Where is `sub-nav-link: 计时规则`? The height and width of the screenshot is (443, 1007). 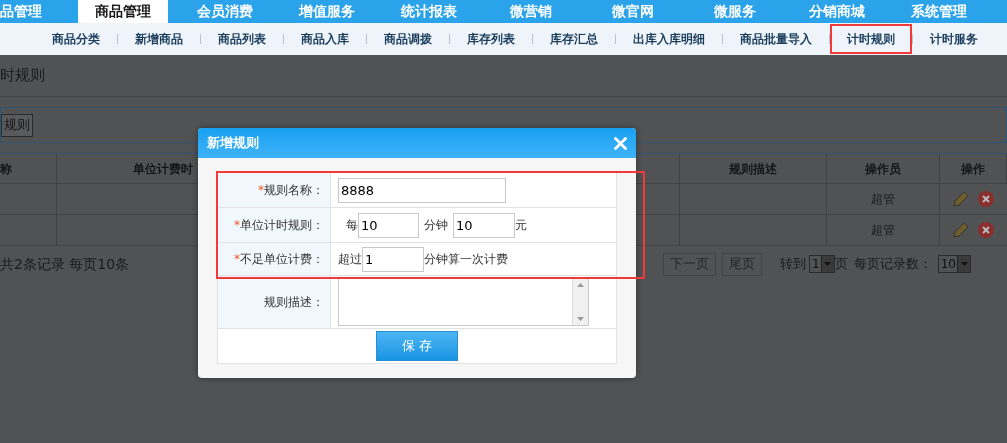
sub-nav-link: 计时规则 is located at coordinates (871, 39).